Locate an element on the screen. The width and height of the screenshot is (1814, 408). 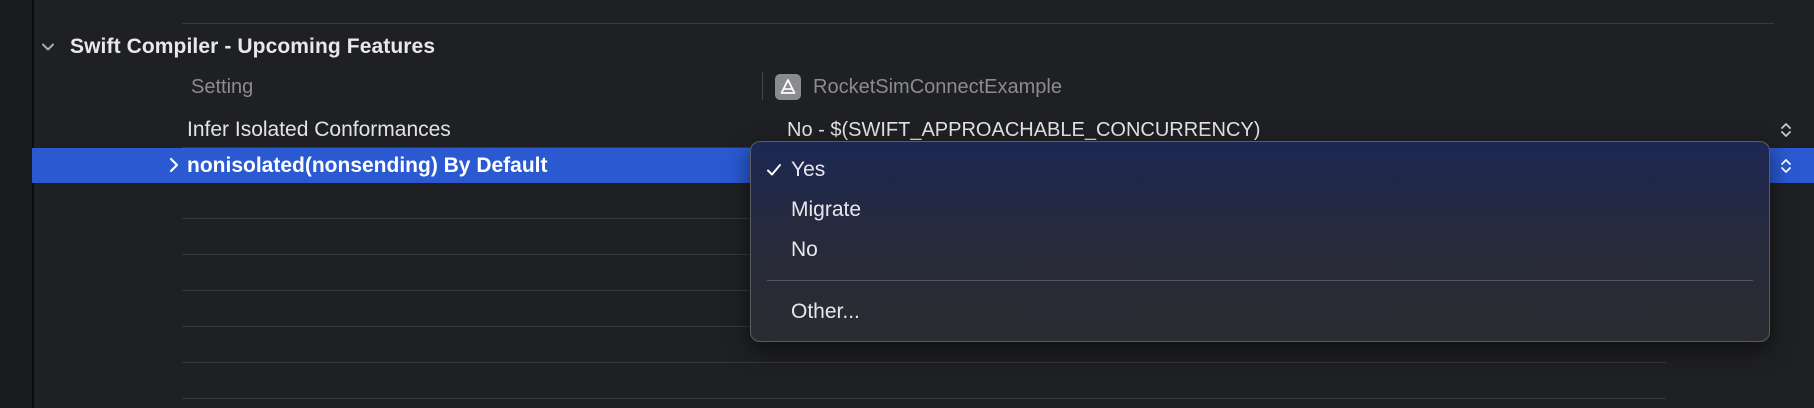
setting-label: nonisolated(nonsending) By Default is located at coordinates (367, 165).